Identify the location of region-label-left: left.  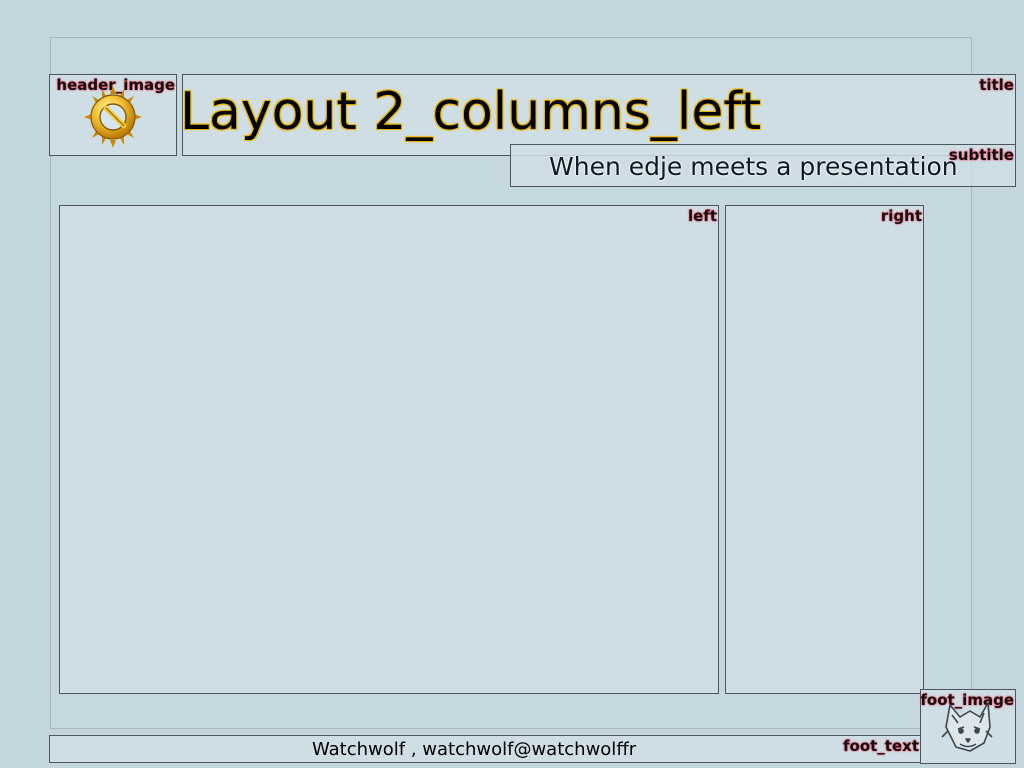
(702, 216).